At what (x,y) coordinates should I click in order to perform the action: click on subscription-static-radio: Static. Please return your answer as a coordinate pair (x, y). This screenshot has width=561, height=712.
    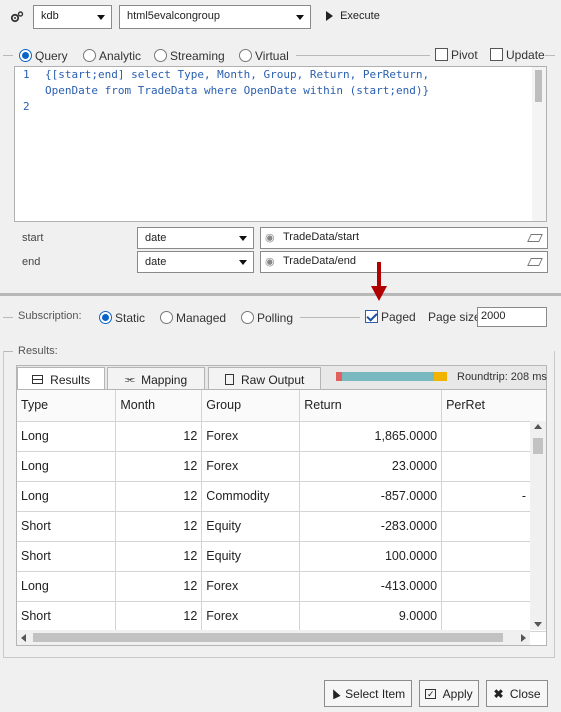
    Looking at the image, I should click on (122, 317).